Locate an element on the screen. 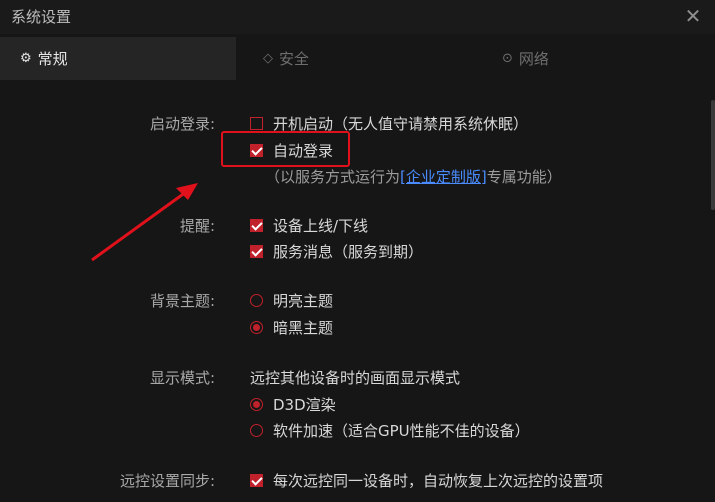 The height and width of the screenshot is (502, 715). d3d-render-option: D3D渲染 is located at coordinates (293, 404).